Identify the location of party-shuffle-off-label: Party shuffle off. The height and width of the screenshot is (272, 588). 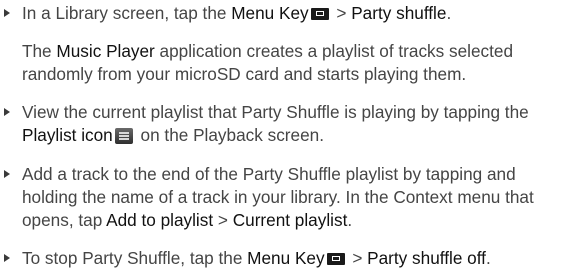
(426, 258).